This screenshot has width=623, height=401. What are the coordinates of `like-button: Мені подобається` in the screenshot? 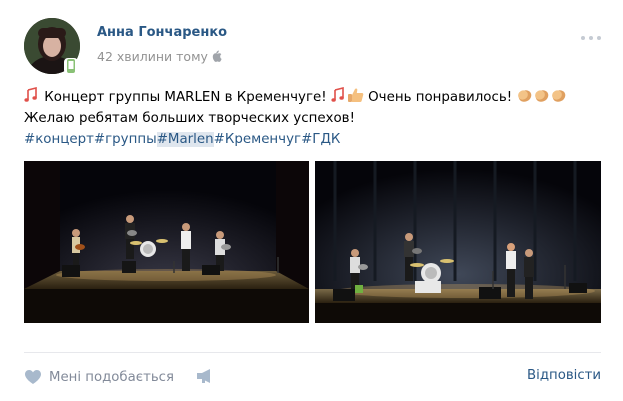 It's located at (99, 377).